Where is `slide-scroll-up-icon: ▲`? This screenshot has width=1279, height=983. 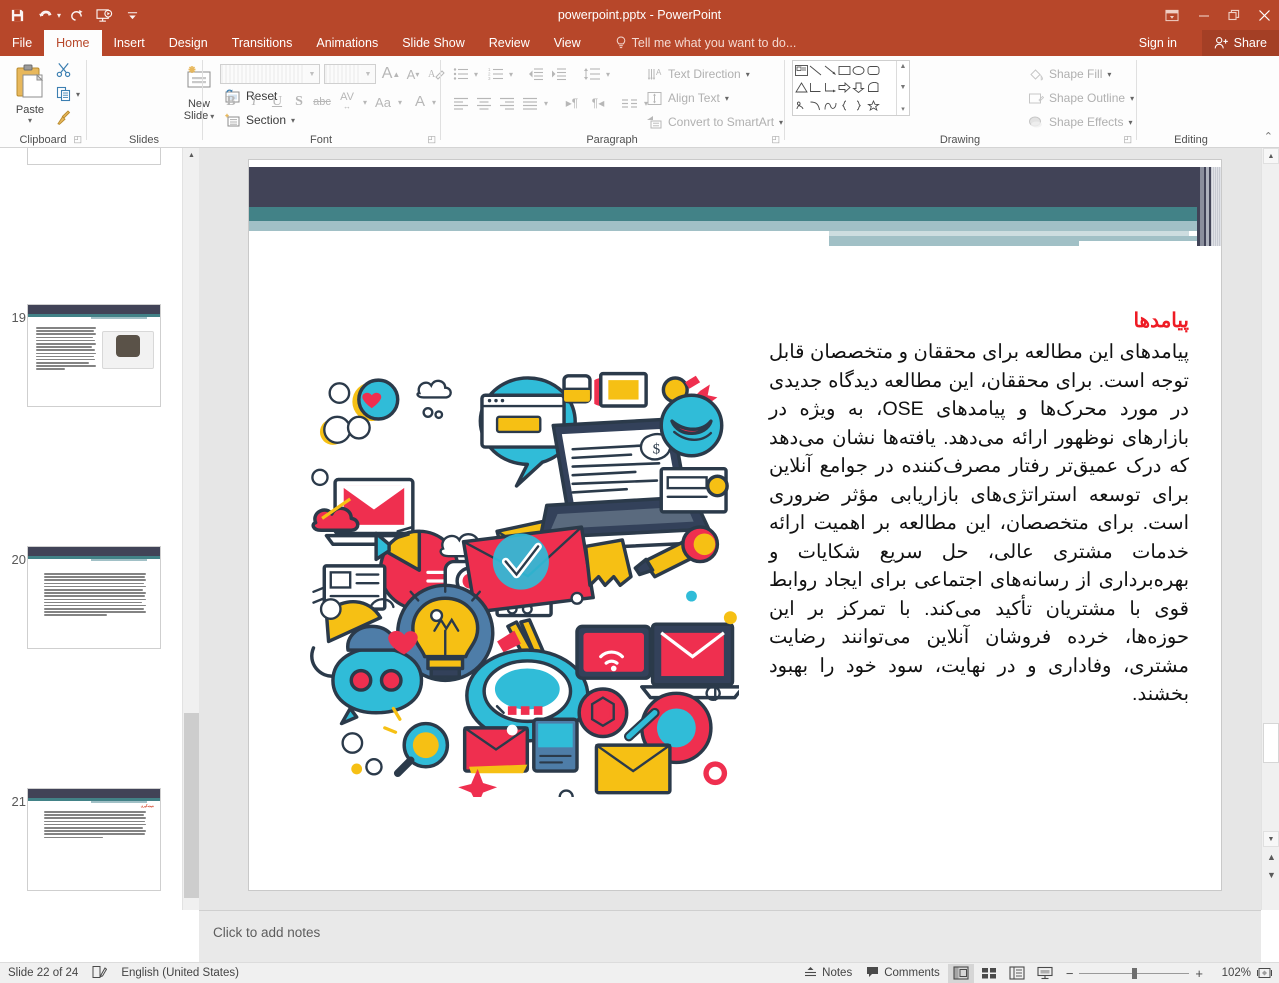 slide-scroll-up-icon: ▲ is located at coordinates (1271, 156).